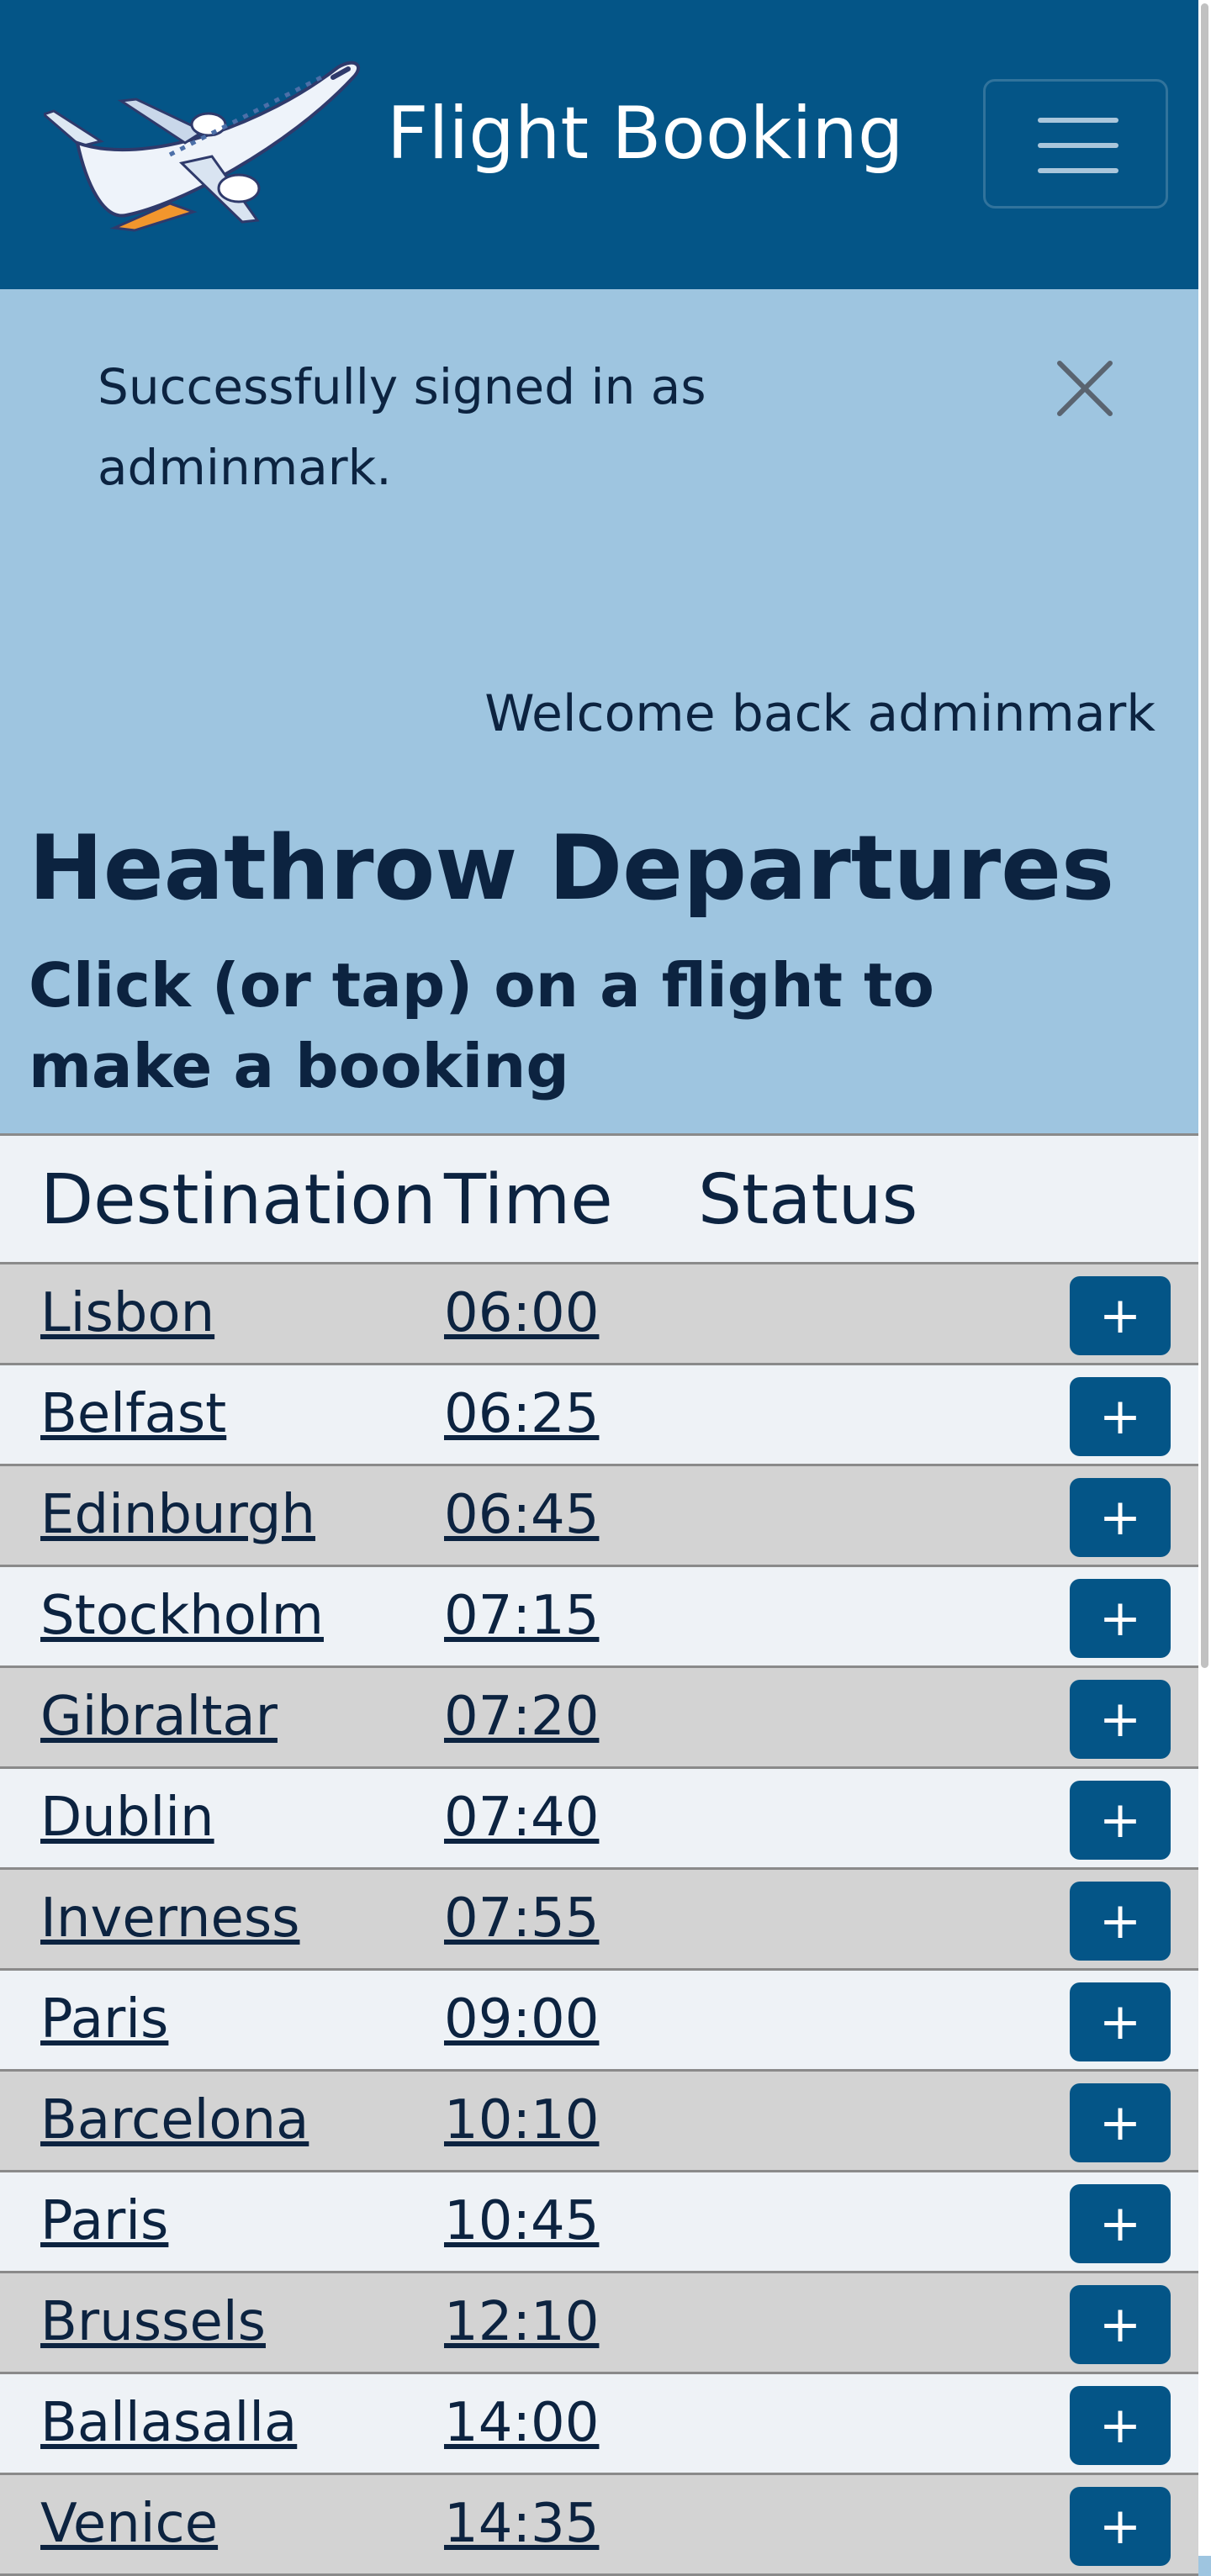 This screenshot has height=2576, width=1211. What do you see at coordinates (808, 1200) in the screenshot?
I see `column-header-status: Status` at bounding box center [808, 1200].